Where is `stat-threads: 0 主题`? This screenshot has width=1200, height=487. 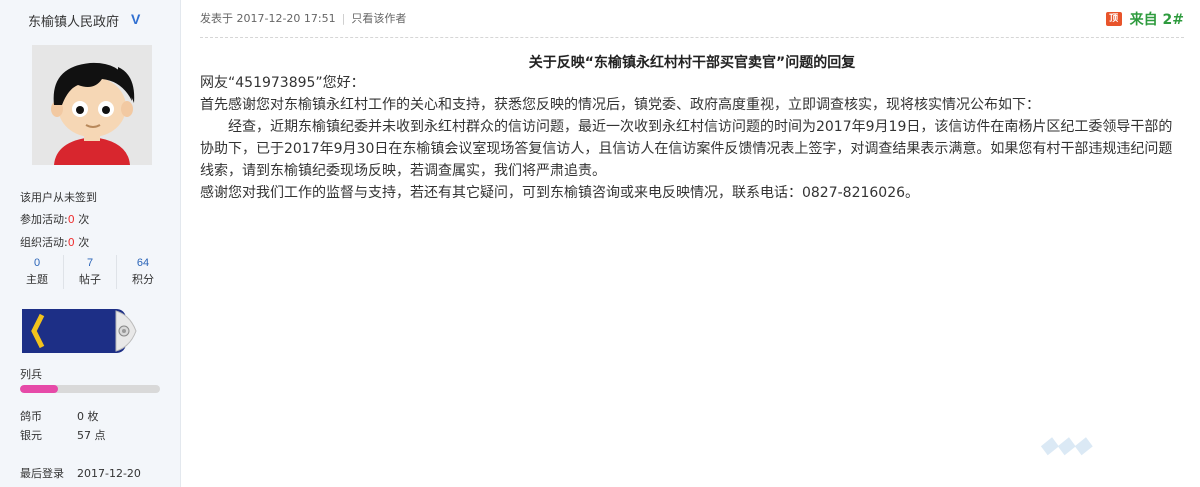
stat-threads: 0 主题 is located at coordinates (37, 272).